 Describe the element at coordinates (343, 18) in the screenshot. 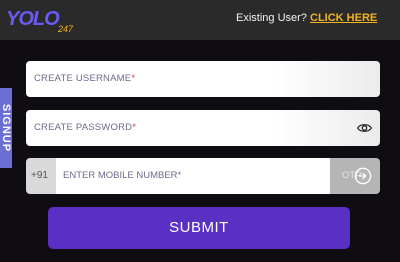

I see `click-here-link: CLICK HERE` at that location.